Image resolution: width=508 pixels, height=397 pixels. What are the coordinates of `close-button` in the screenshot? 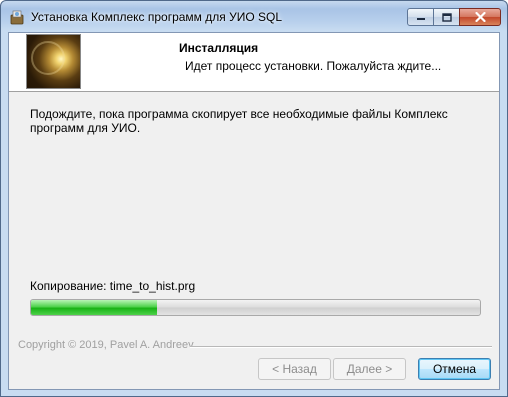 It's located at (480, 17).